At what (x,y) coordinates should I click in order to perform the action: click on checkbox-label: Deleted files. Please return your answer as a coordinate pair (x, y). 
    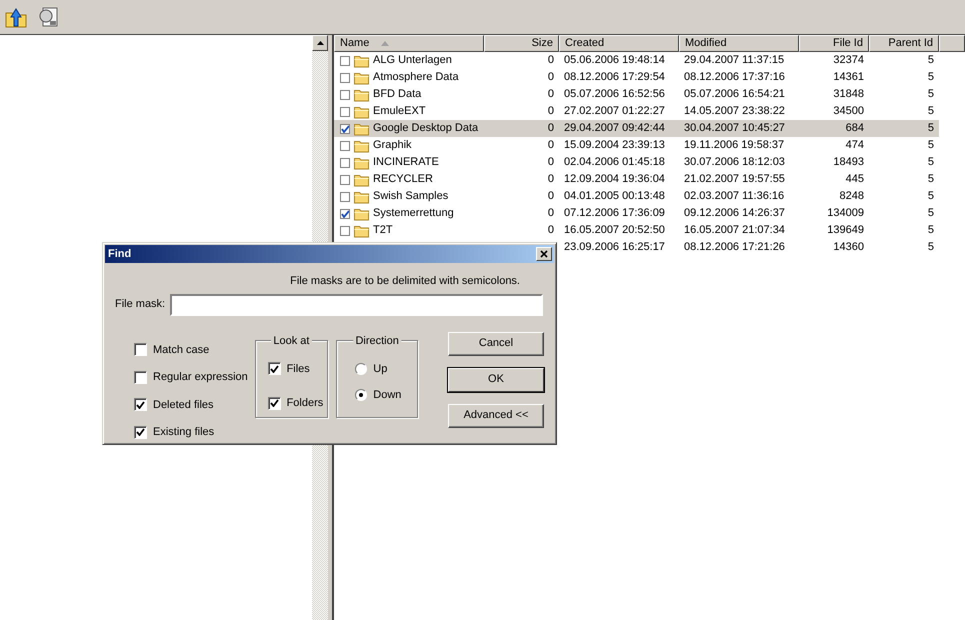
    Looking at the image, I should click on (183, 404).